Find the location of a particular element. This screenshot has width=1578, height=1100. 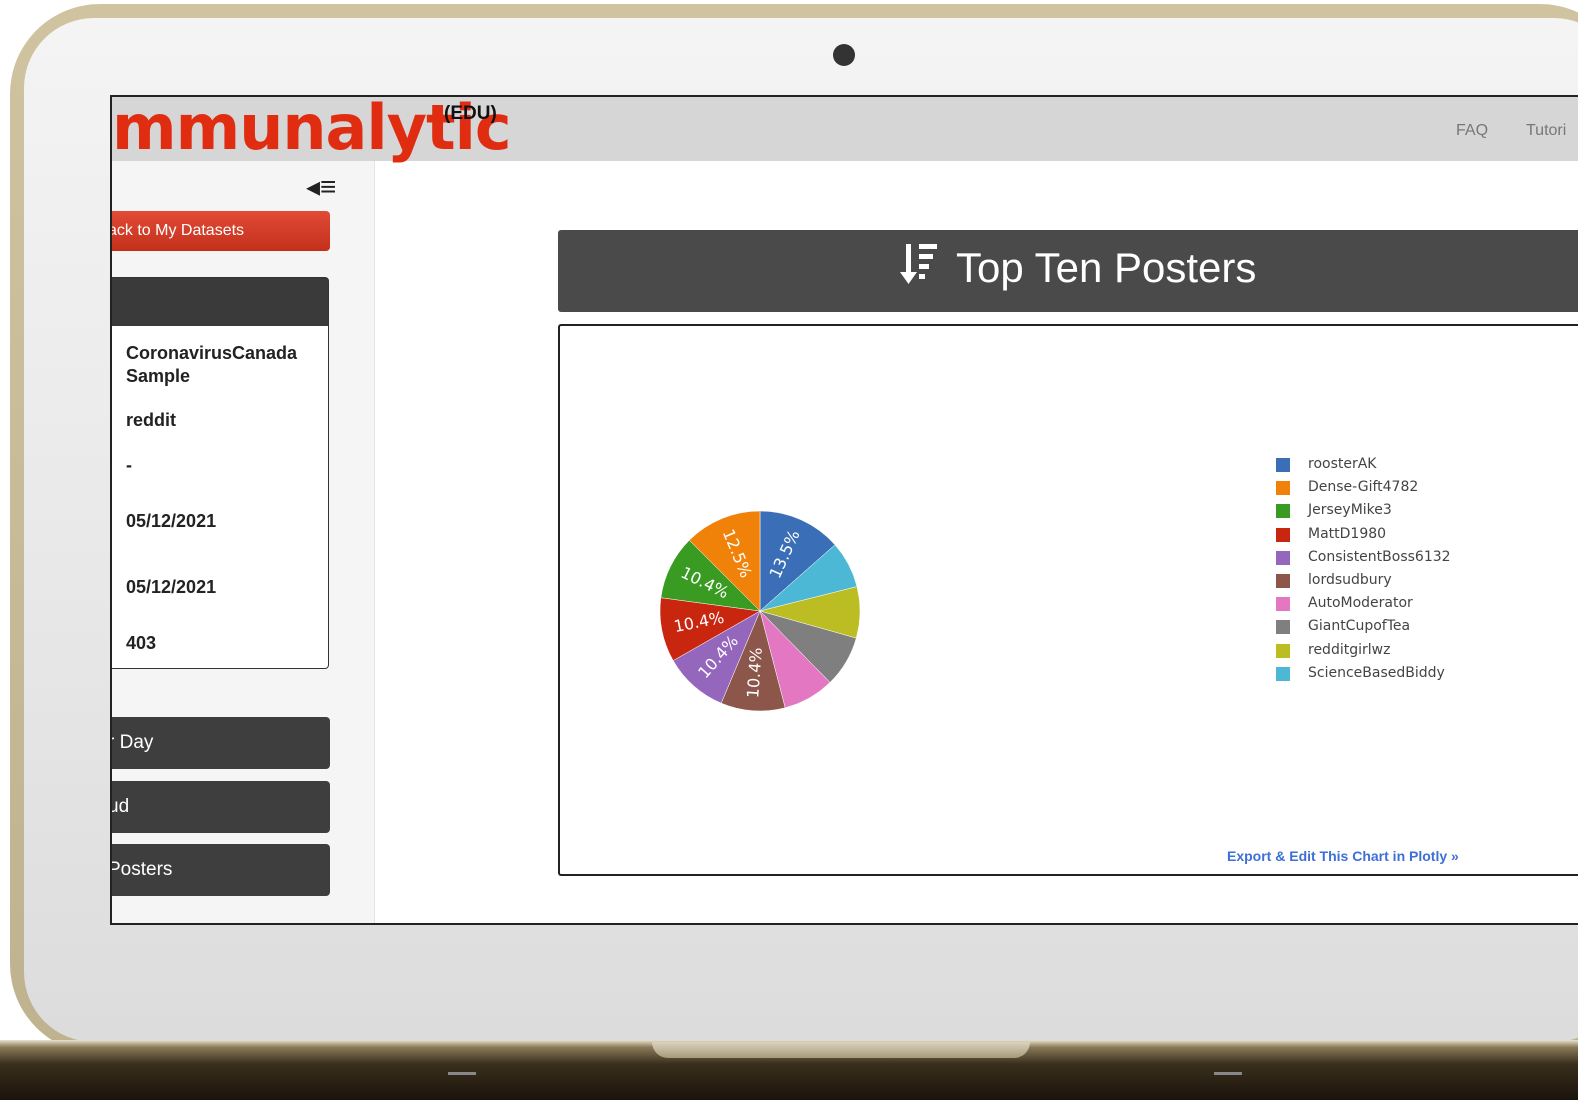

panel-title: Top Ten Posters is located at coordinates (1106, 267).